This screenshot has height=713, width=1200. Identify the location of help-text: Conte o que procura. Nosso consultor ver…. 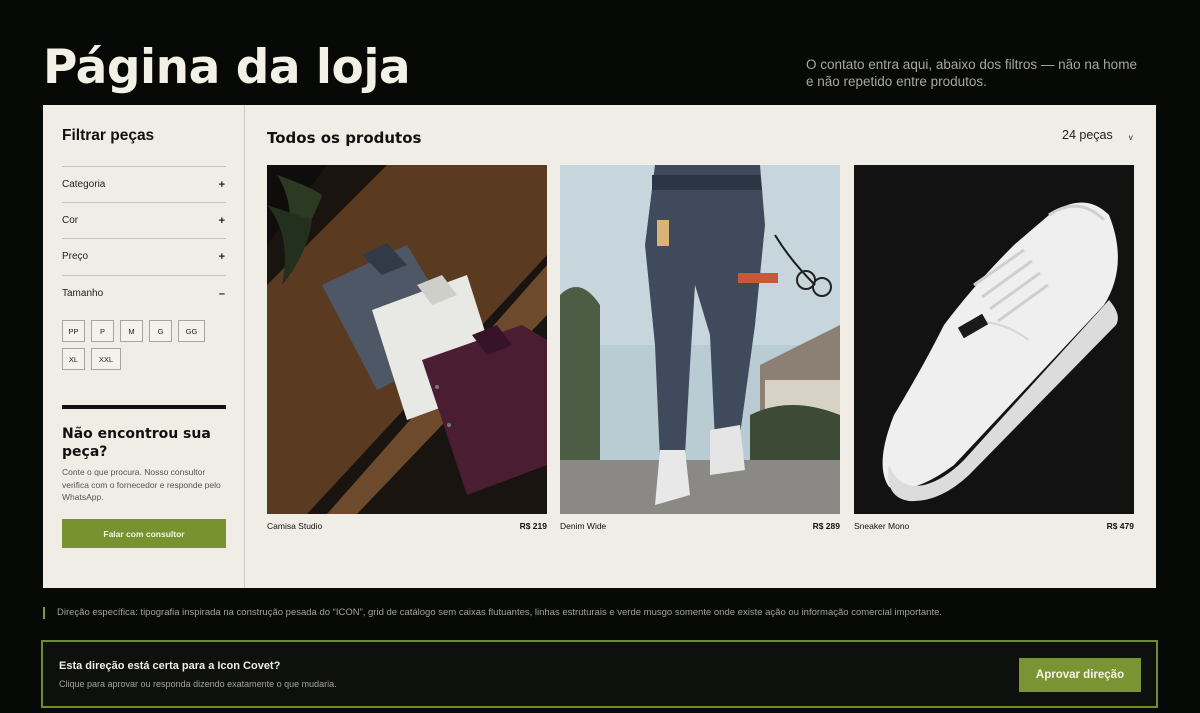
(141, 484).